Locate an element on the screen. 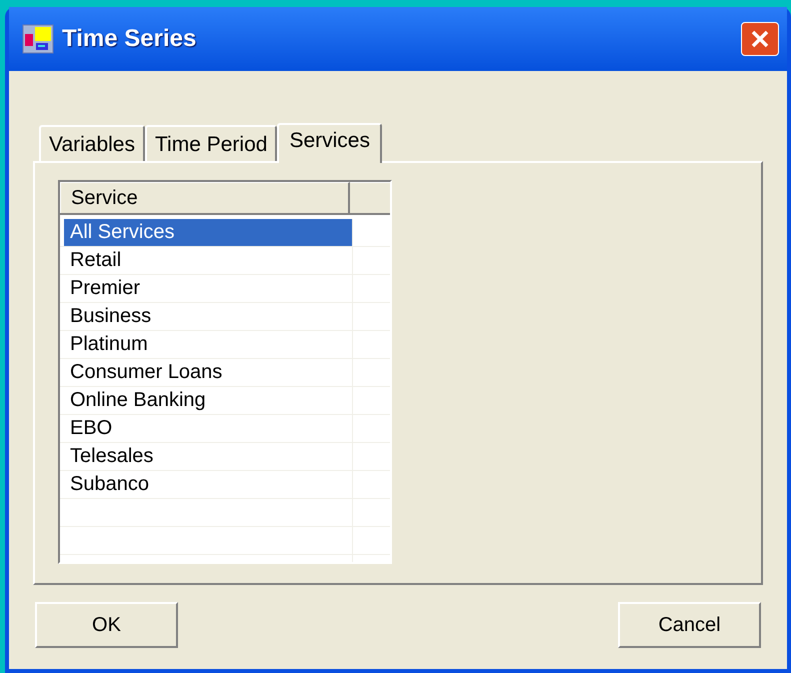  list-item: EBO is located at coordinates (208, 428).